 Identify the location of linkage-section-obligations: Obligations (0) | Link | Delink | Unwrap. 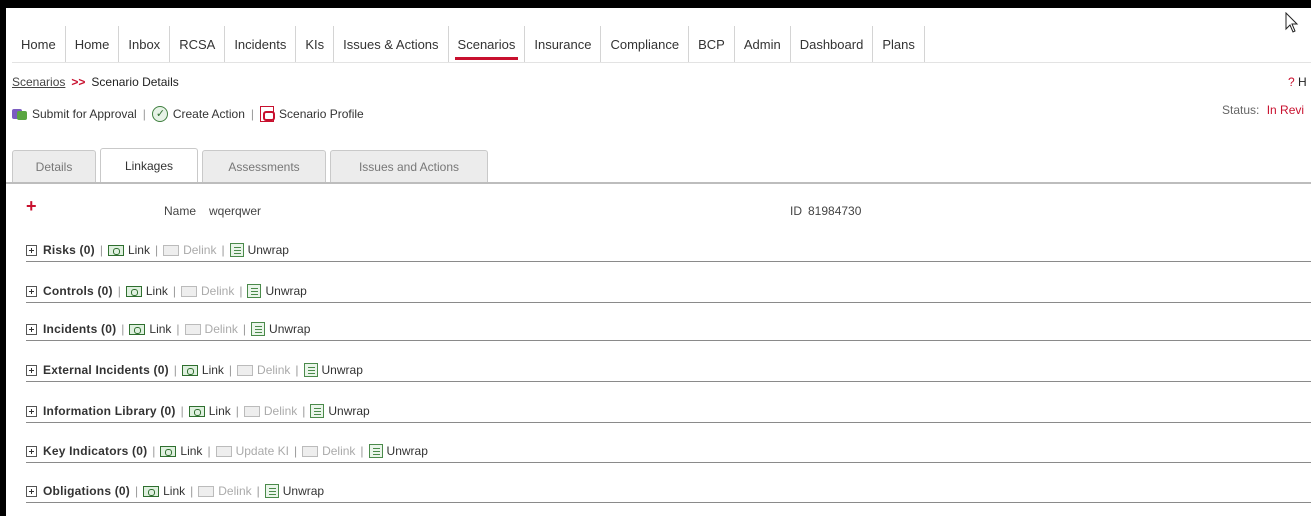
(668, 499).